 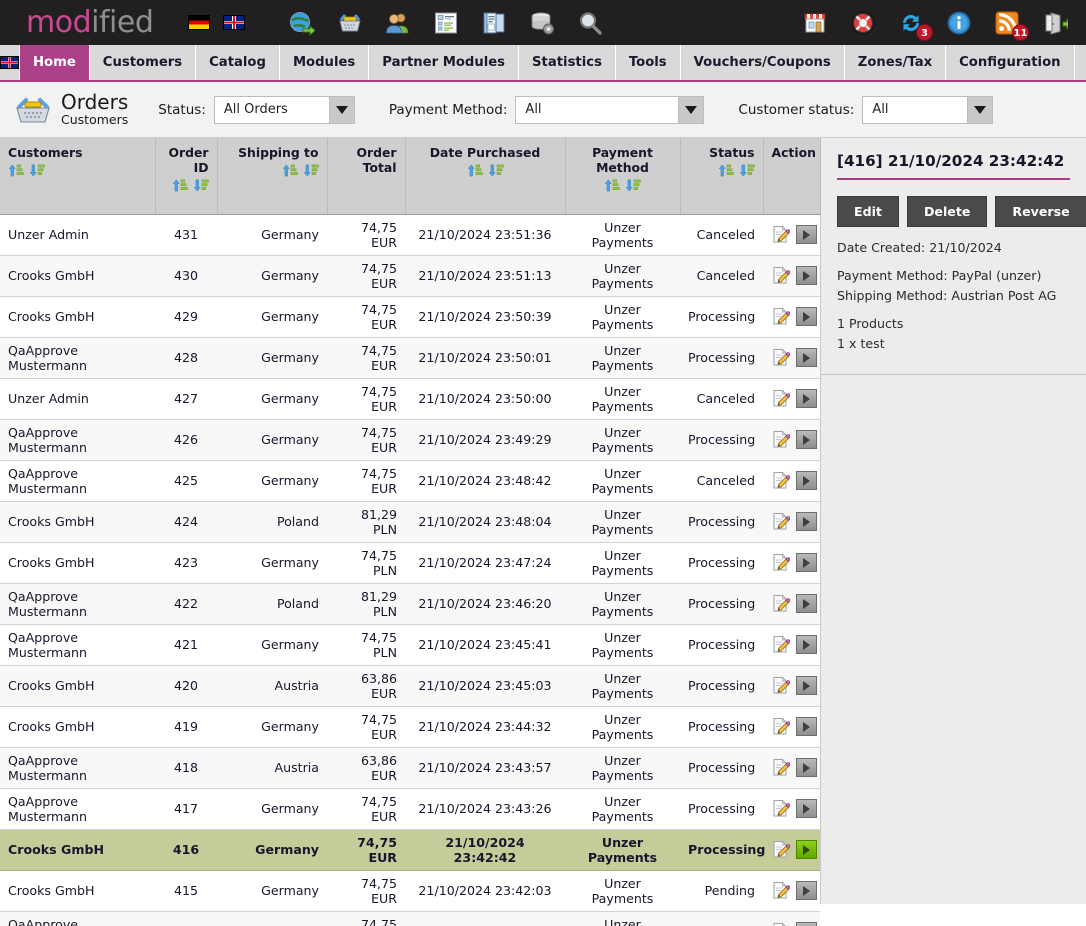 I want to click on column-header-status: Status, so click(x=722, y=176).